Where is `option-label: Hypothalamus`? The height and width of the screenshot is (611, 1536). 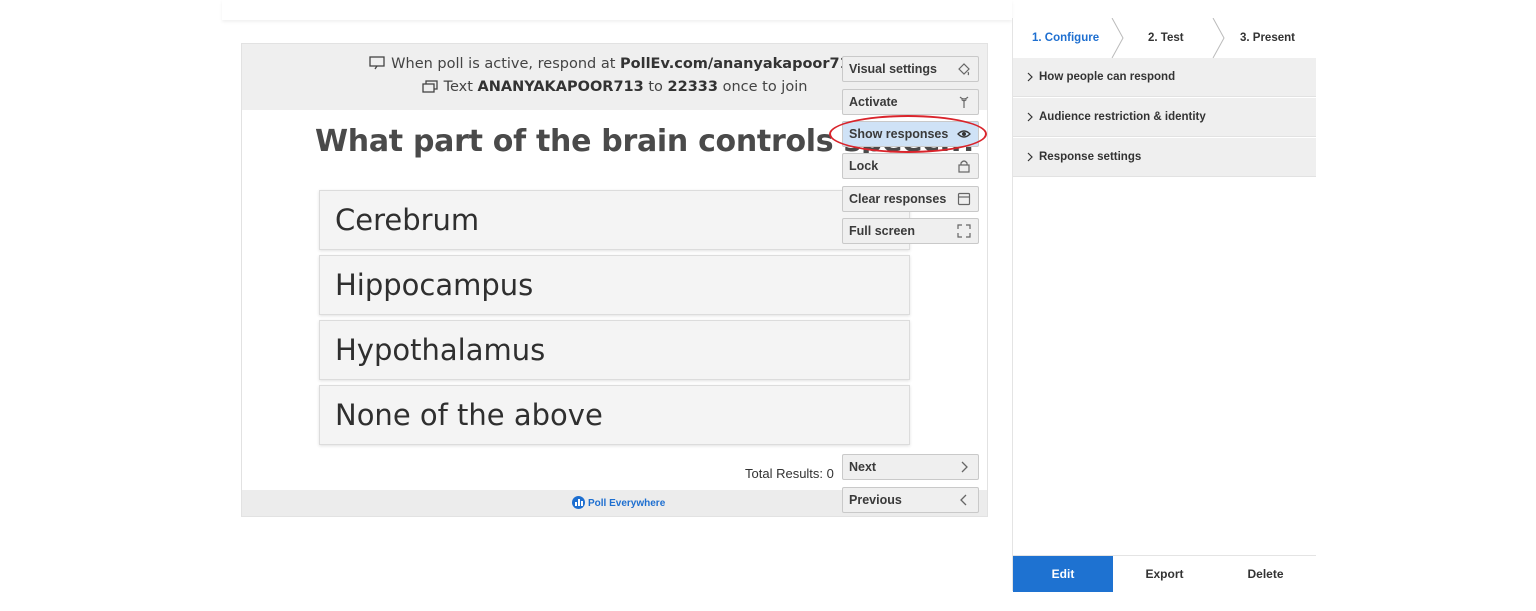
option-label: Hypothalamus is located at coordinates (440, 350).